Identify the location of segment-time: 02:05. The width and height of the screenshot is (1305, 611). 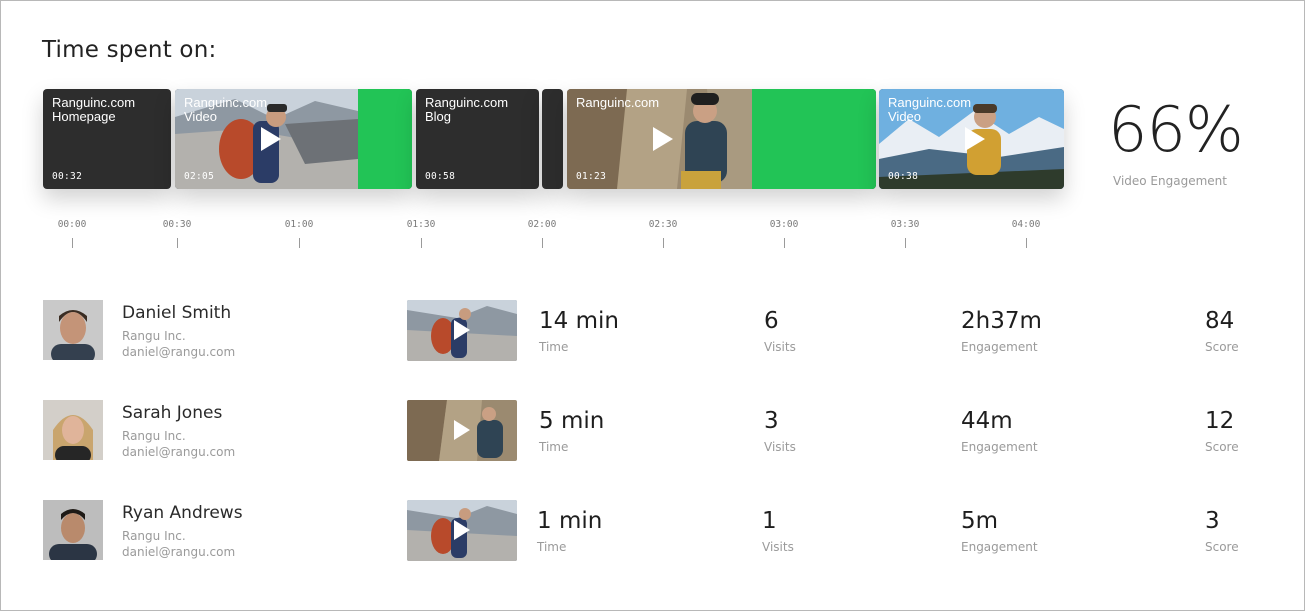
(199, 176).